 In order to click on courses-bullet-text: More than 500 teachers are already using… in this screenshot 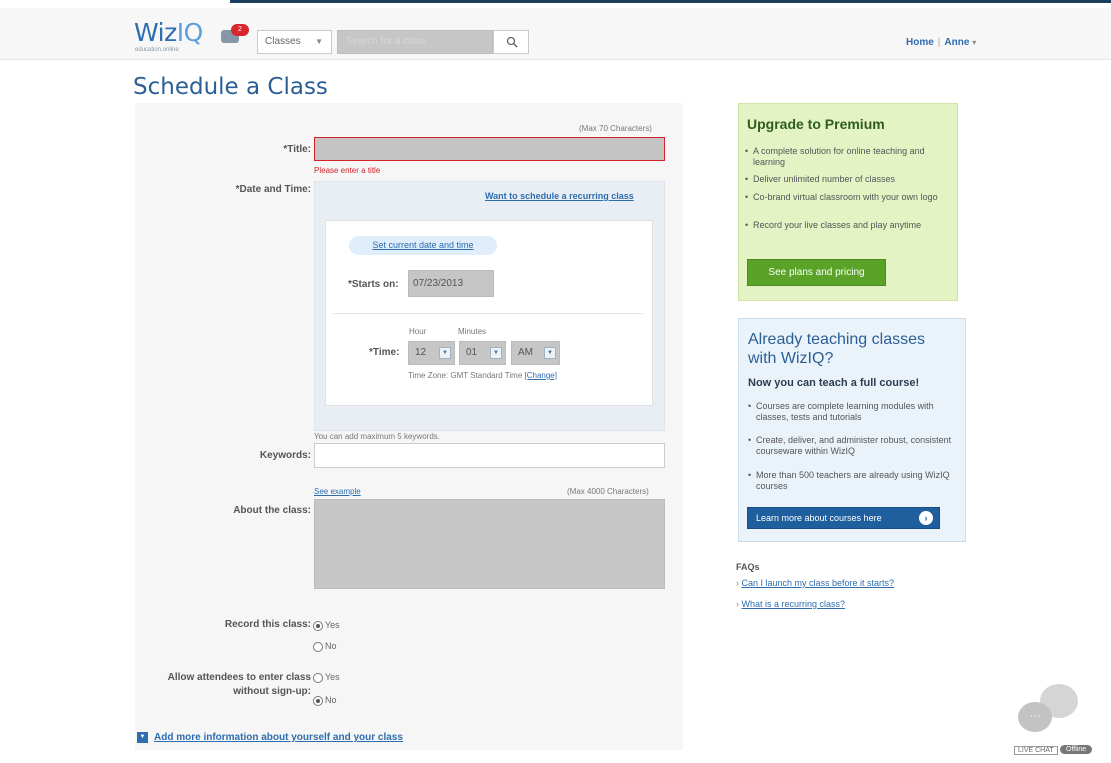, I will do `click(853, 480)`.